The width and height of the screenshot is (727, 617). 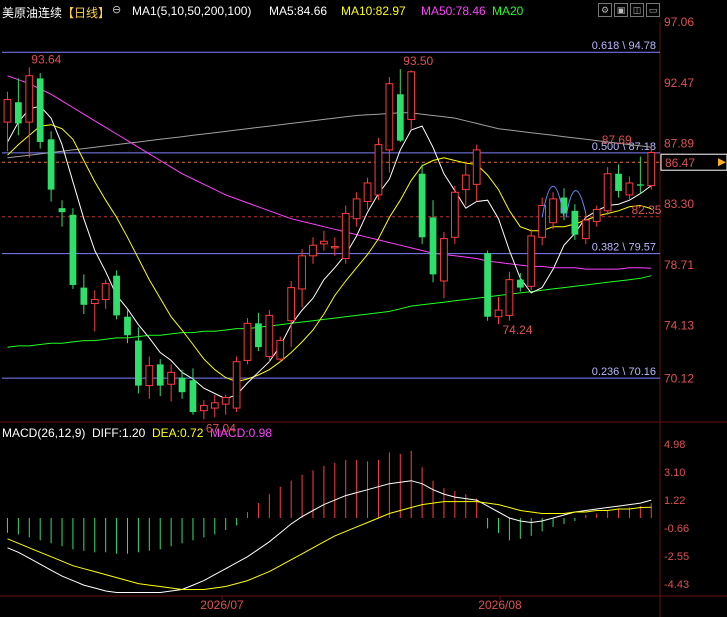 I want to click on current-price-label: 86.47, so click(x=680, y=163).